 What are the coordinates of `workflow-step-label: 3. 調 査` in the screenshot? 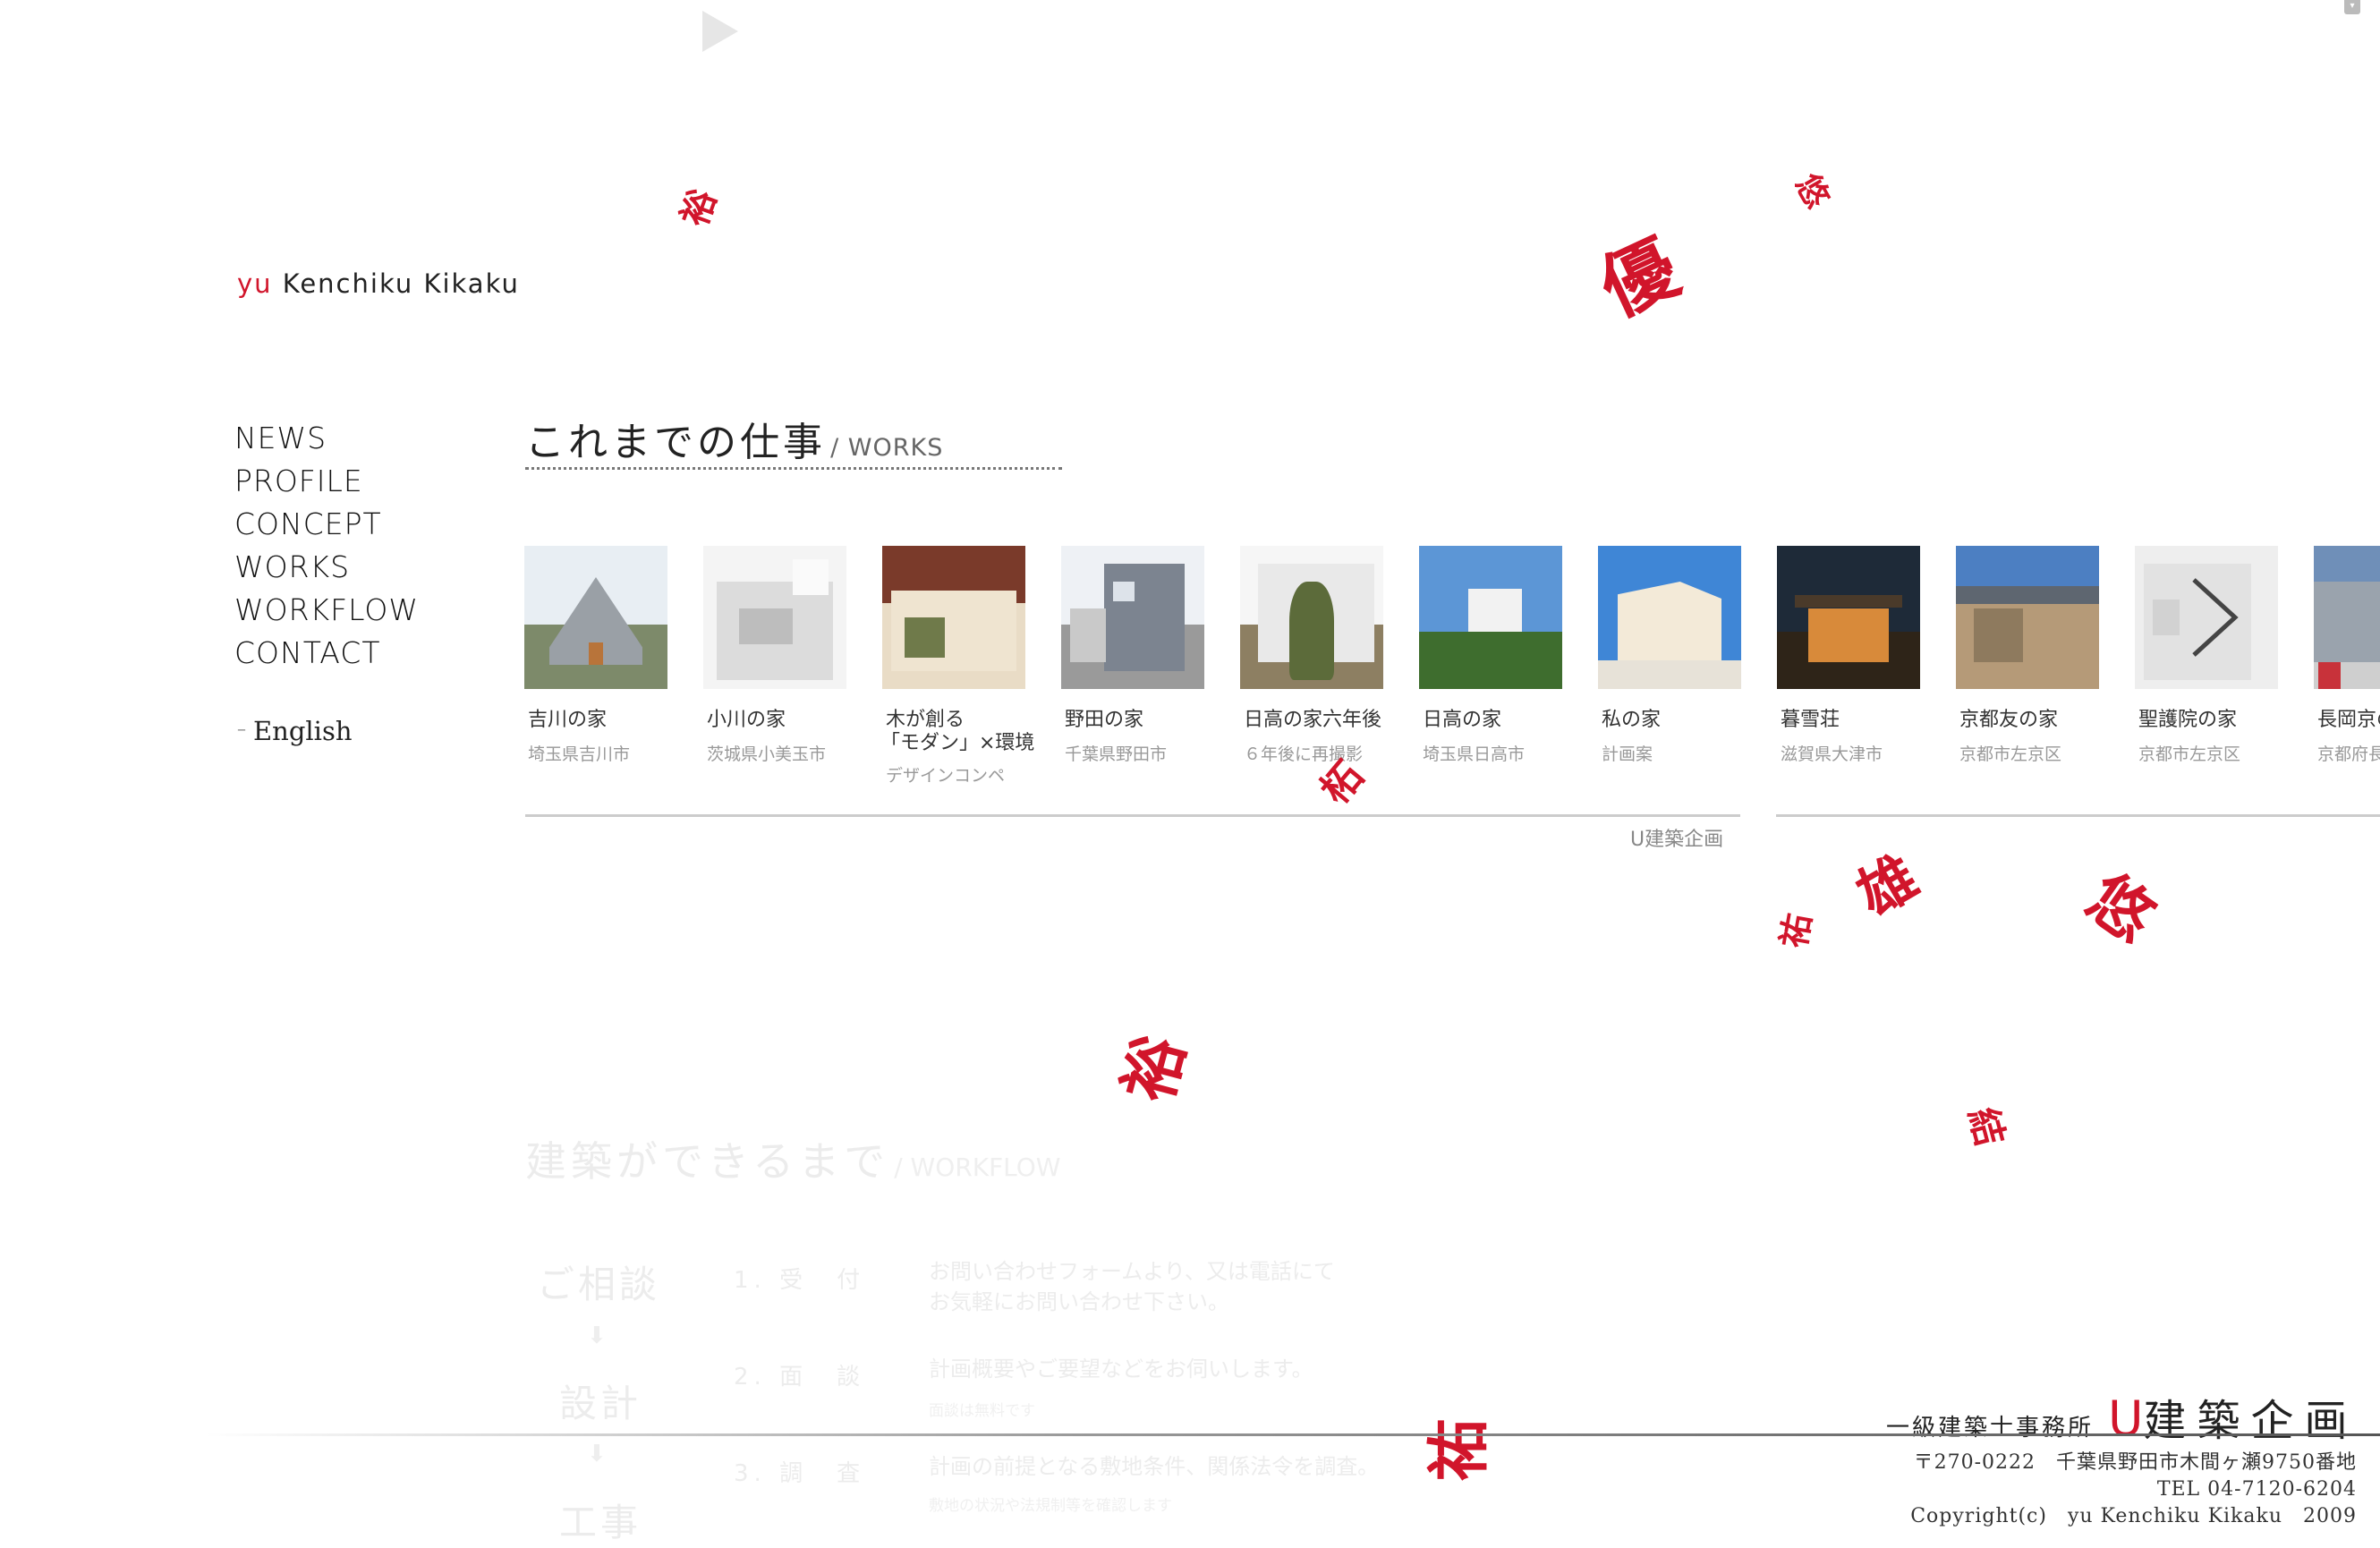 It's located at (800, 1471).